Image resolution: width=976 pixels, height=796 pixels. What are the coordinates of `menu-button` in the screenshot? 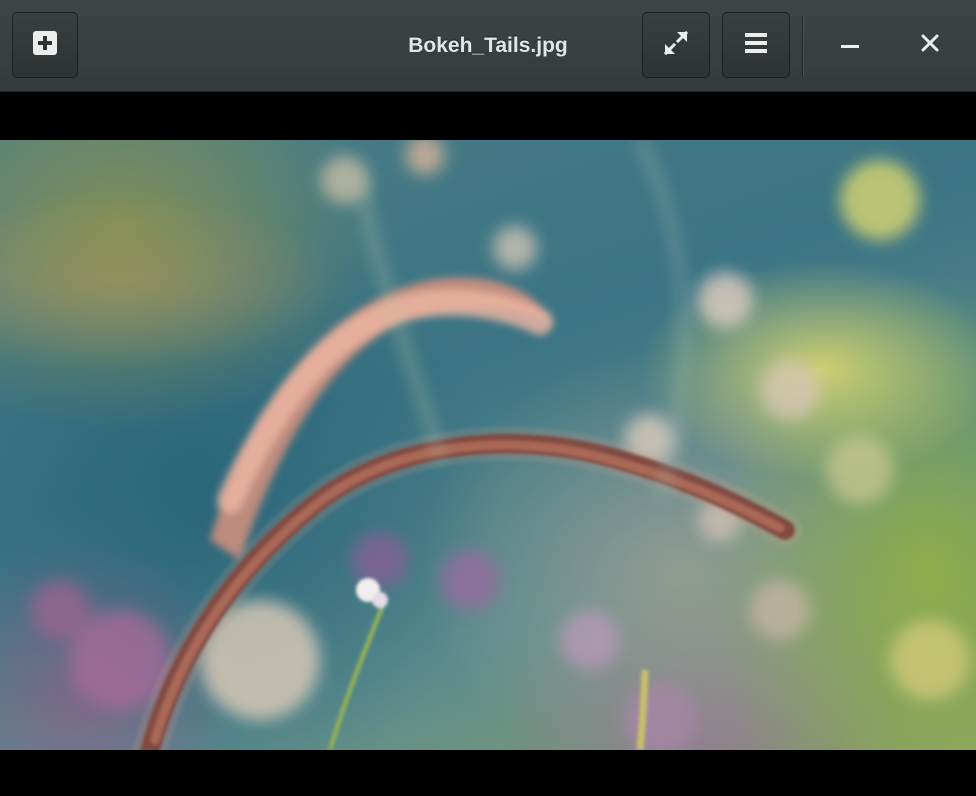 It's located at (756, 45).